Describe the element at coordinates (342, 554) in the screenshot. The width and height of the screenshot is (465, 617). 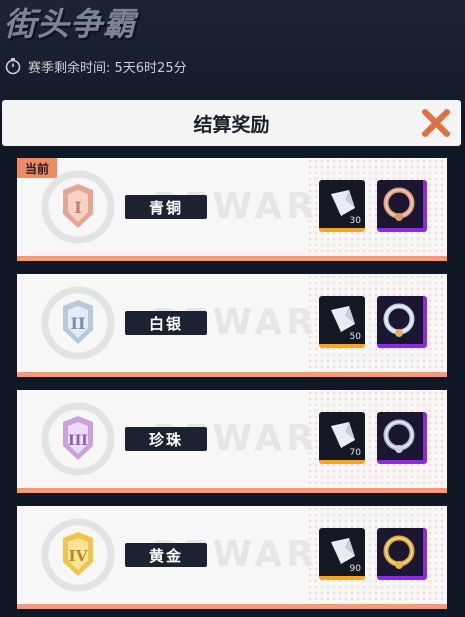
I see `gem-reward: 90` at that location.